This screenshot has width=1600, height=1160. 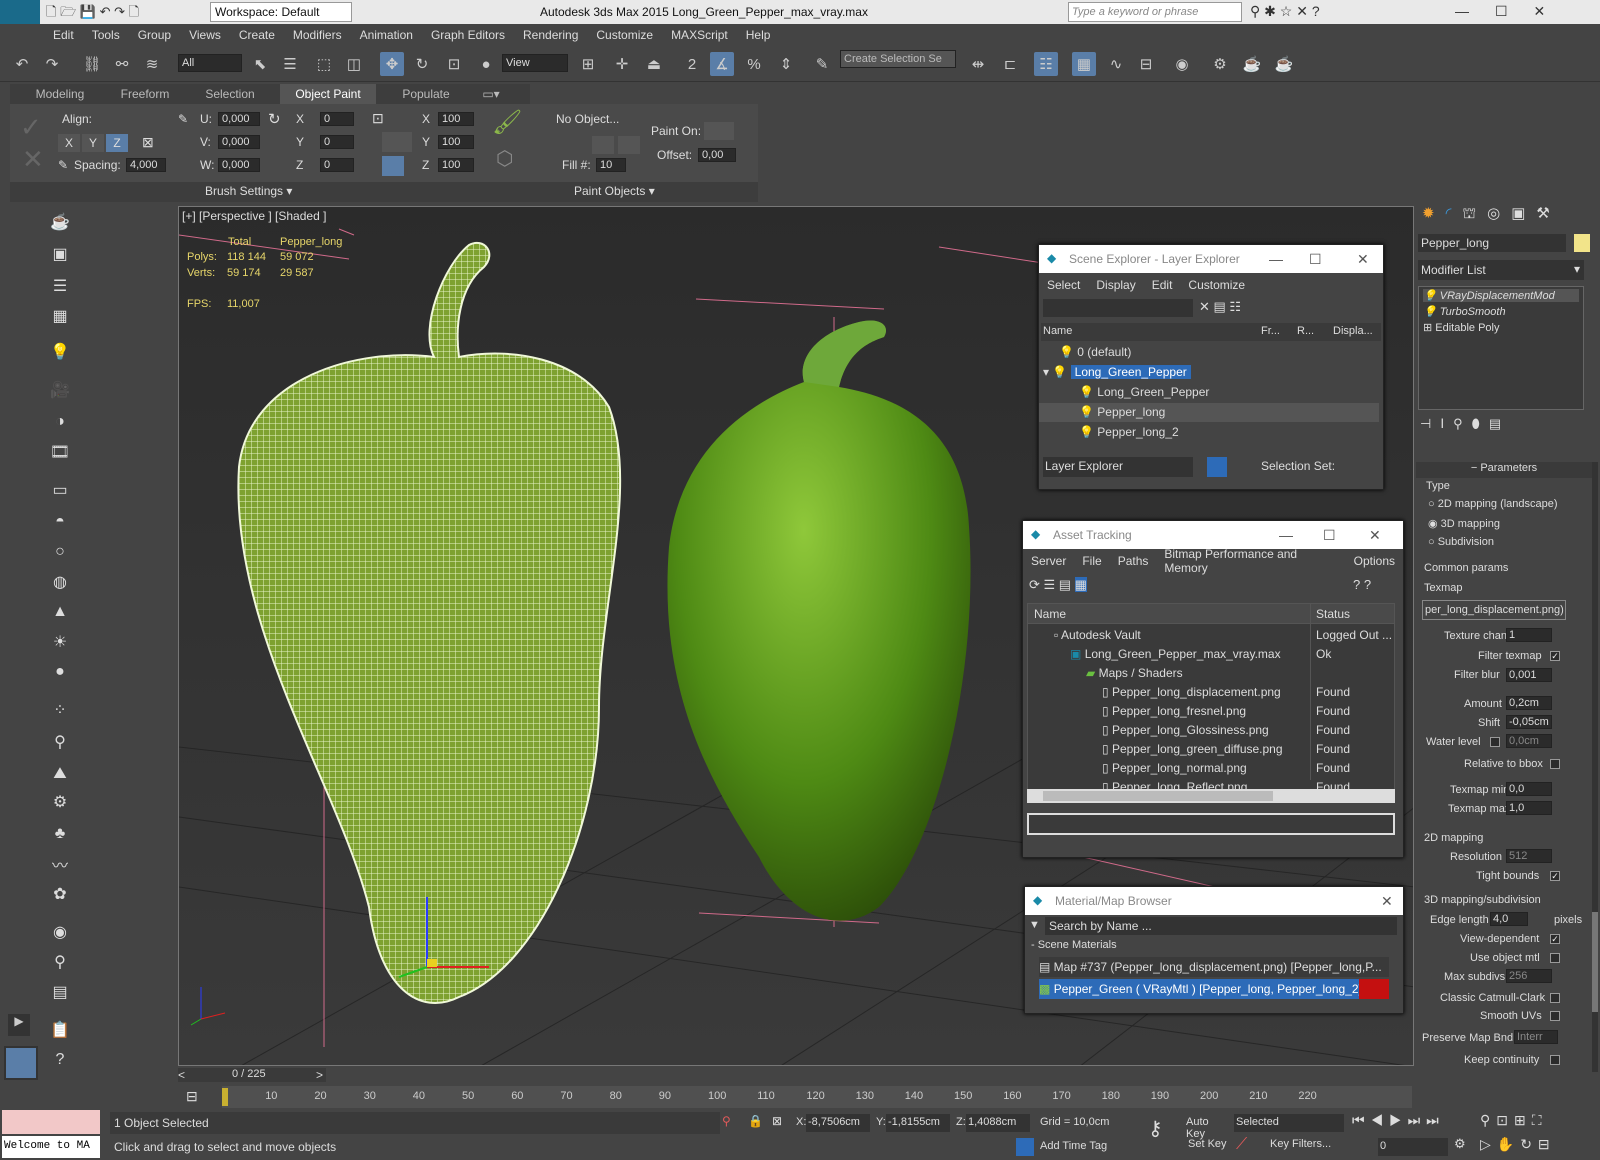 I want to click on playback-controls: ⏮◀▶⏭⏭, so click(x=1398, y=1120).